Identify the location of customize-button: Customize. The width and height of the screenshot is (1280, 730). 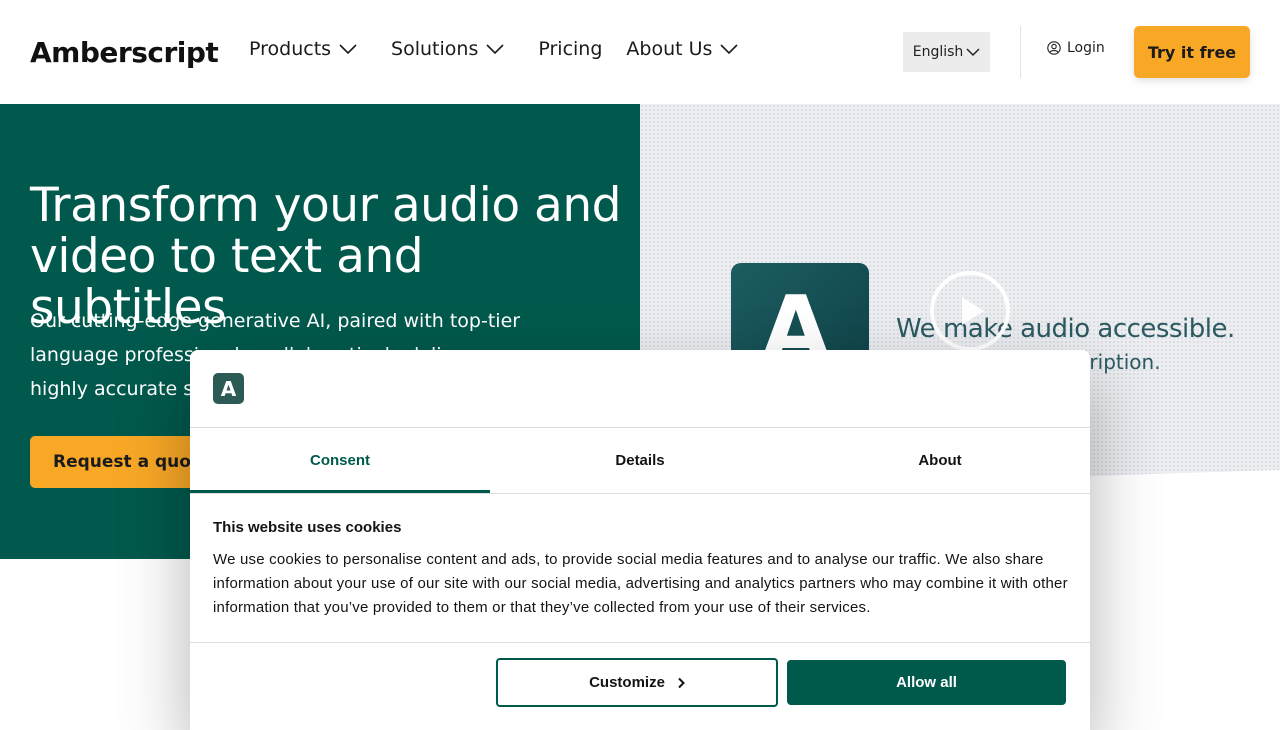
(637, 682).